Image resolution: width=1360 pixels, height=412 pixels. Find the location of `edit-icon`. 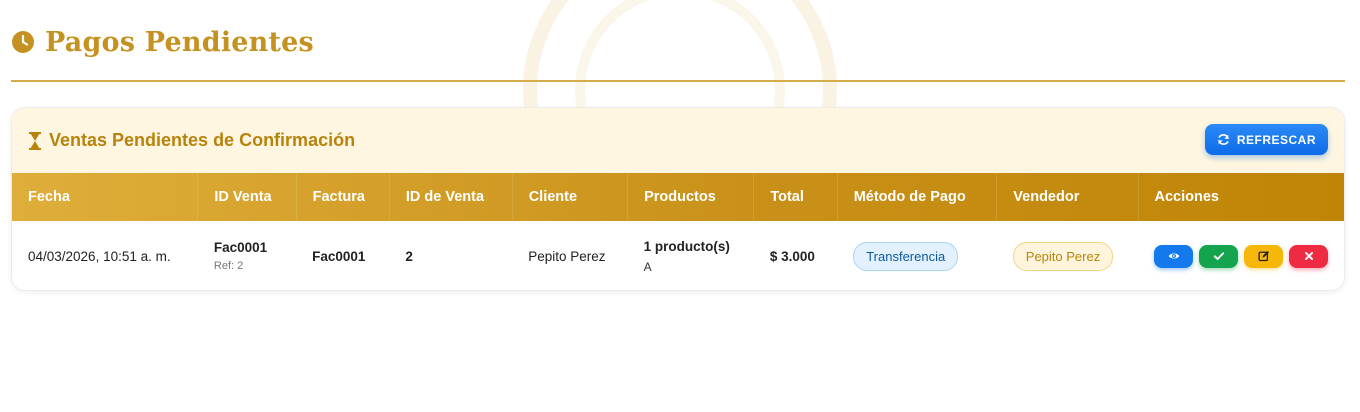

edit-icon is located at coordinates (1263, 256).